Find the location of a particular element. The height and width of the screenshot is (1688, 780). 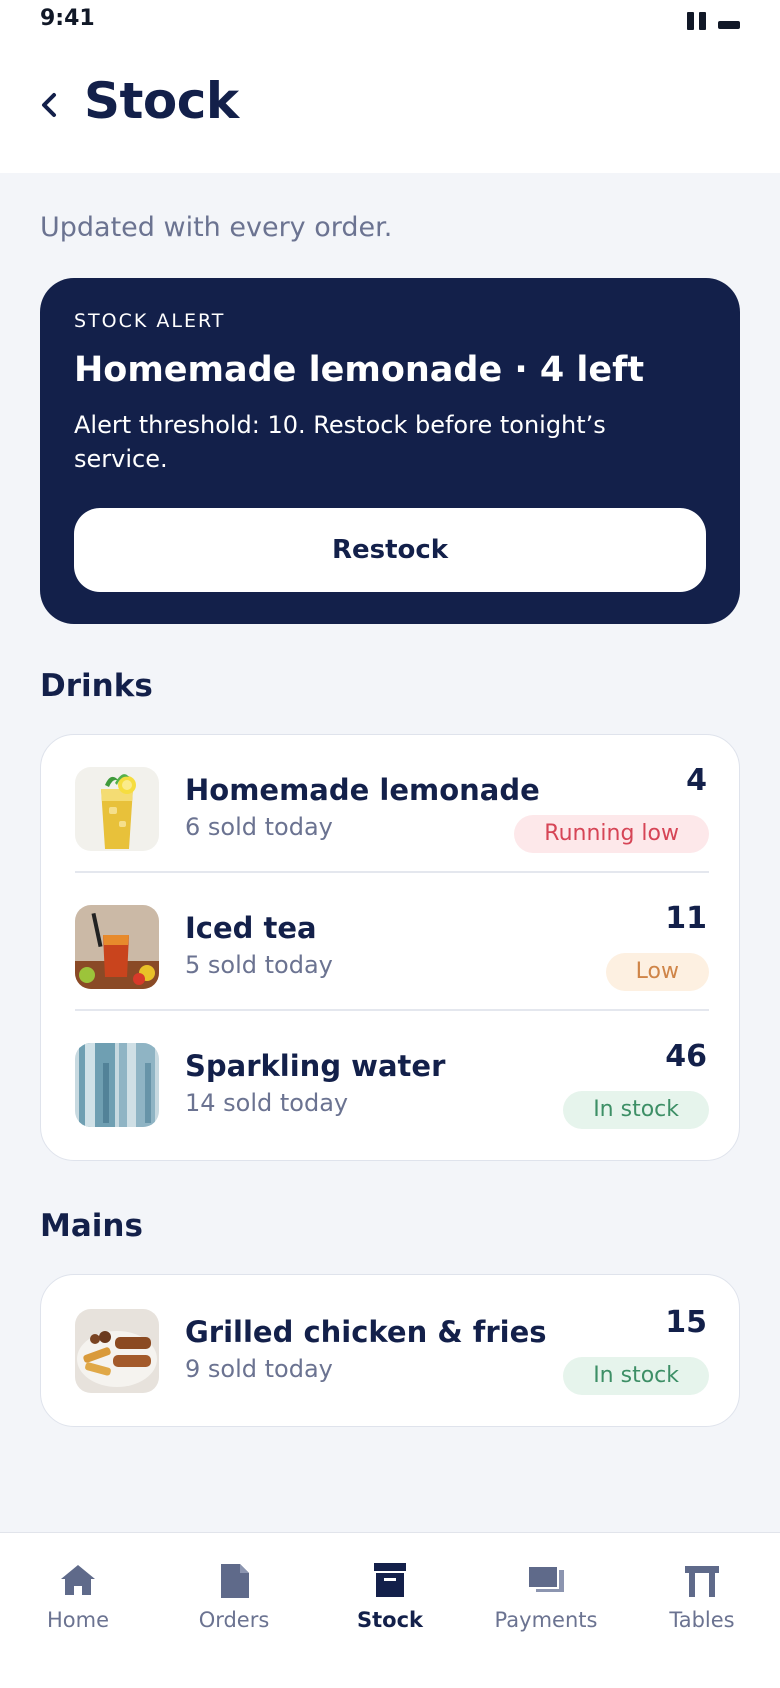

status-time: 9:41 is located at coordinates (67, 18).